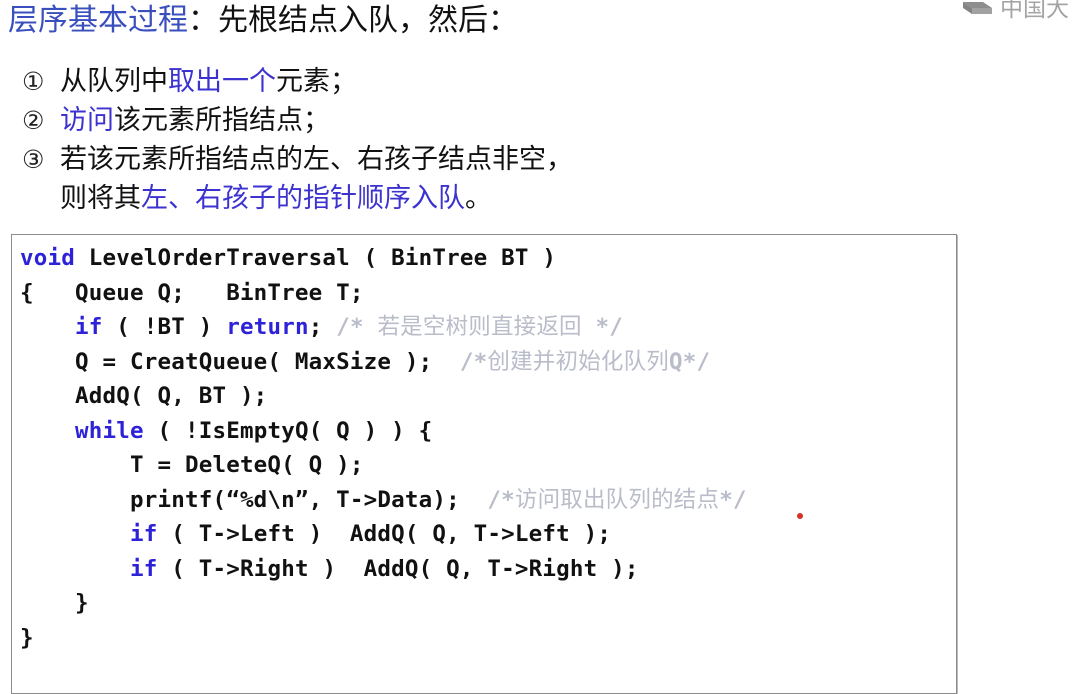 The width and height of the screenshot is (1079, 694). I want to click on list-item-text: 若该元素所指结点的左、右孩子结点非空，, so click(541, 159).